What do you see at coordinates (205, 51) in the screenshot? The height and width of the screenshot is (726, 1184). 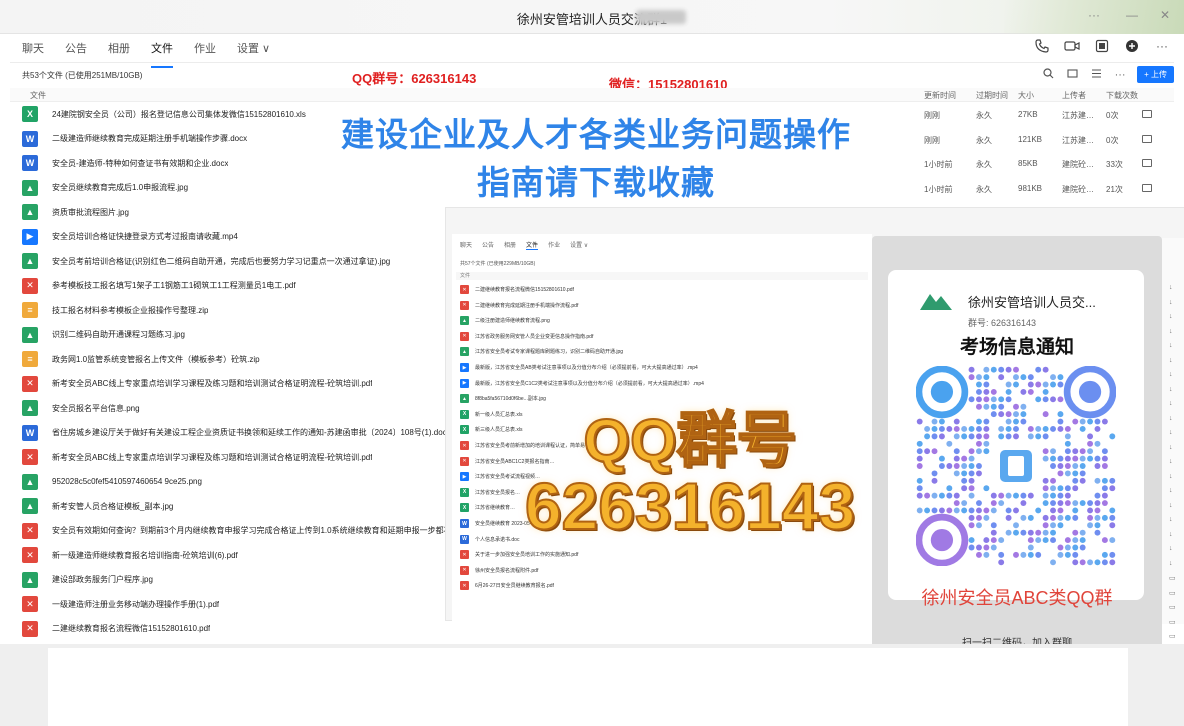 I see `tab-homework: 作业` at bounding box center [205, 51].